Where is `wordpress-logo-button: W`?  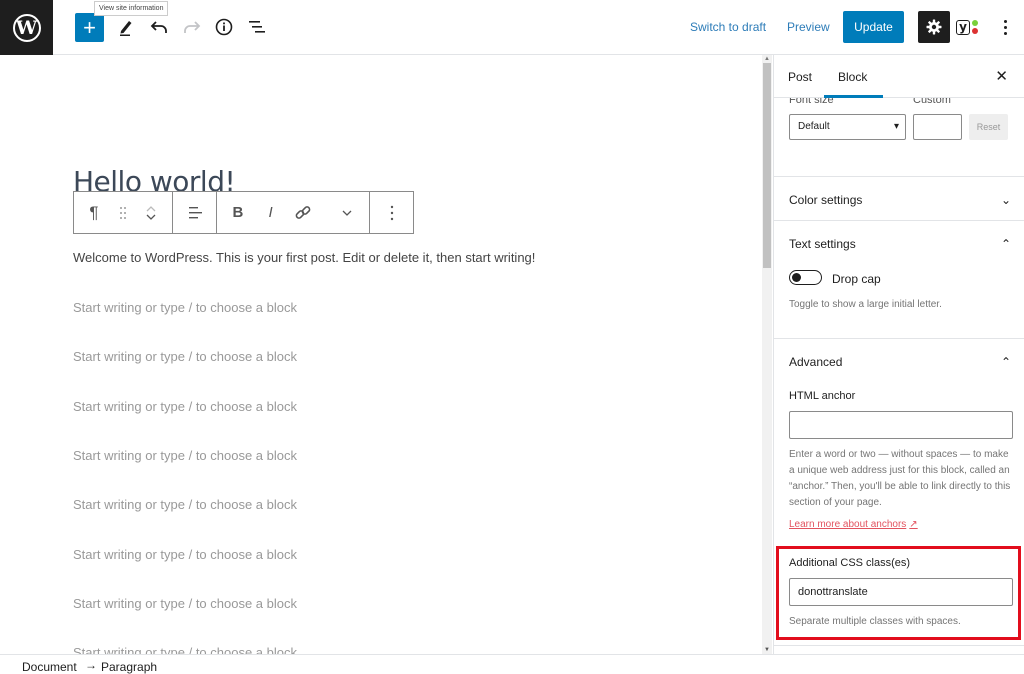
wordpress-logo-button: W is located at coordinates (26, 27).